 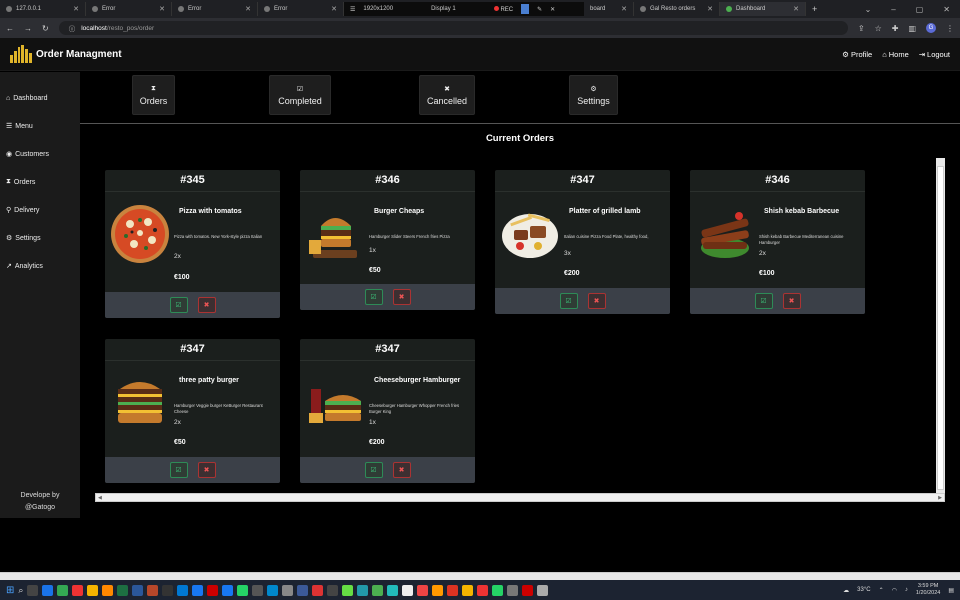 What do you see at coordinates (895, 28) in the screenshot?
I see `extensions-icon: ✚` at bounding box center [895, 28].